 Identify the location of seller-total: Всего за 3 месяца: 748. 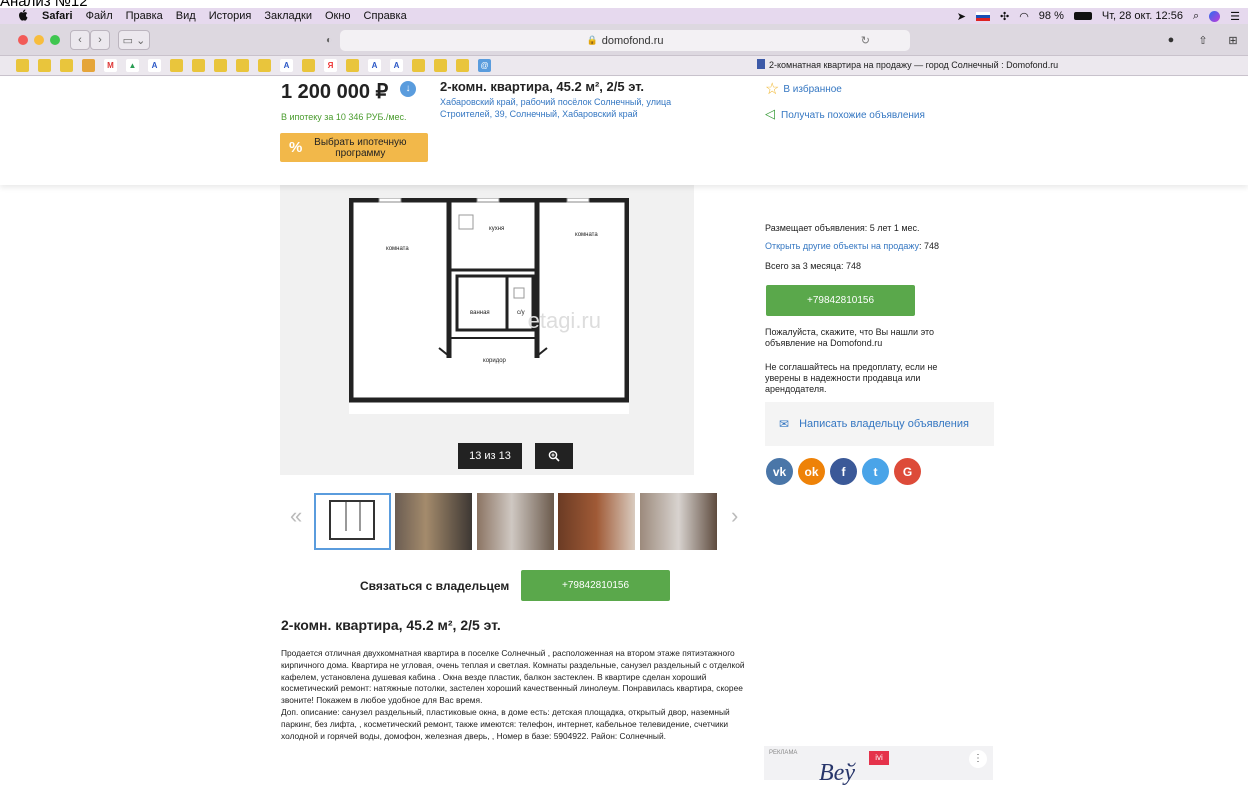
(813, 266).